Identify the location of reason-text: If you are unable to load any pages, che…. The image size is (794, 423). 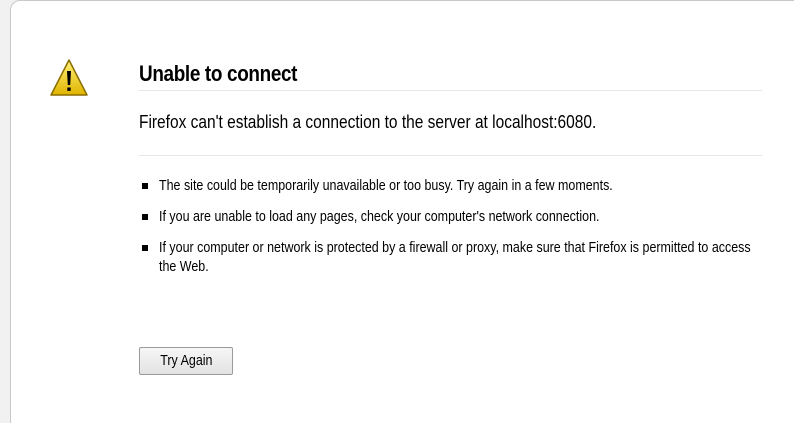
(379, 217).